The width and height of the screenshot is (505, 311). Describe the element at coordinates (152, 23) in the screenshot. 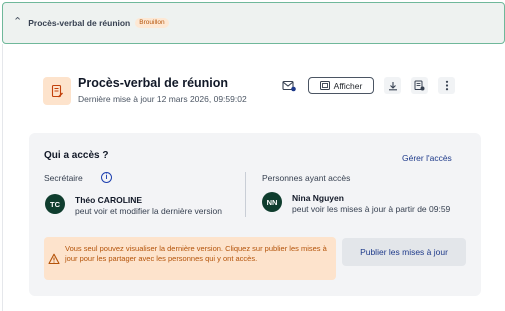

I see `status-badge: Brouillon` at that location.